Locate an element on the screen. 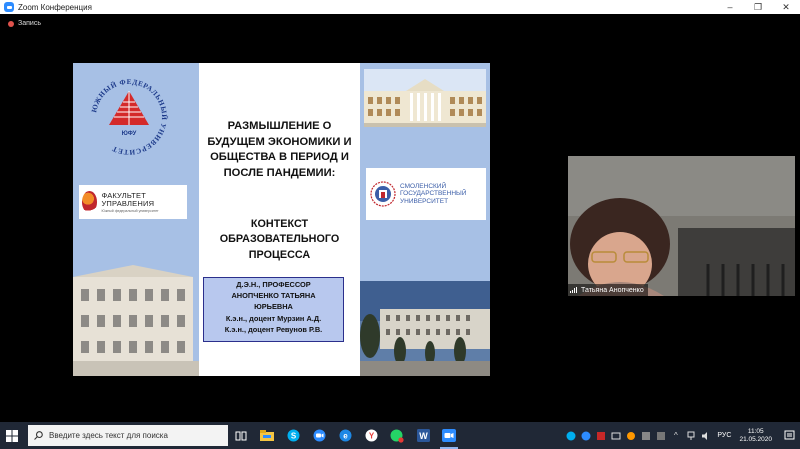 The image size is (800, 449). participant-video: Татьяна Анопченко is located at coordinates (681, 226).